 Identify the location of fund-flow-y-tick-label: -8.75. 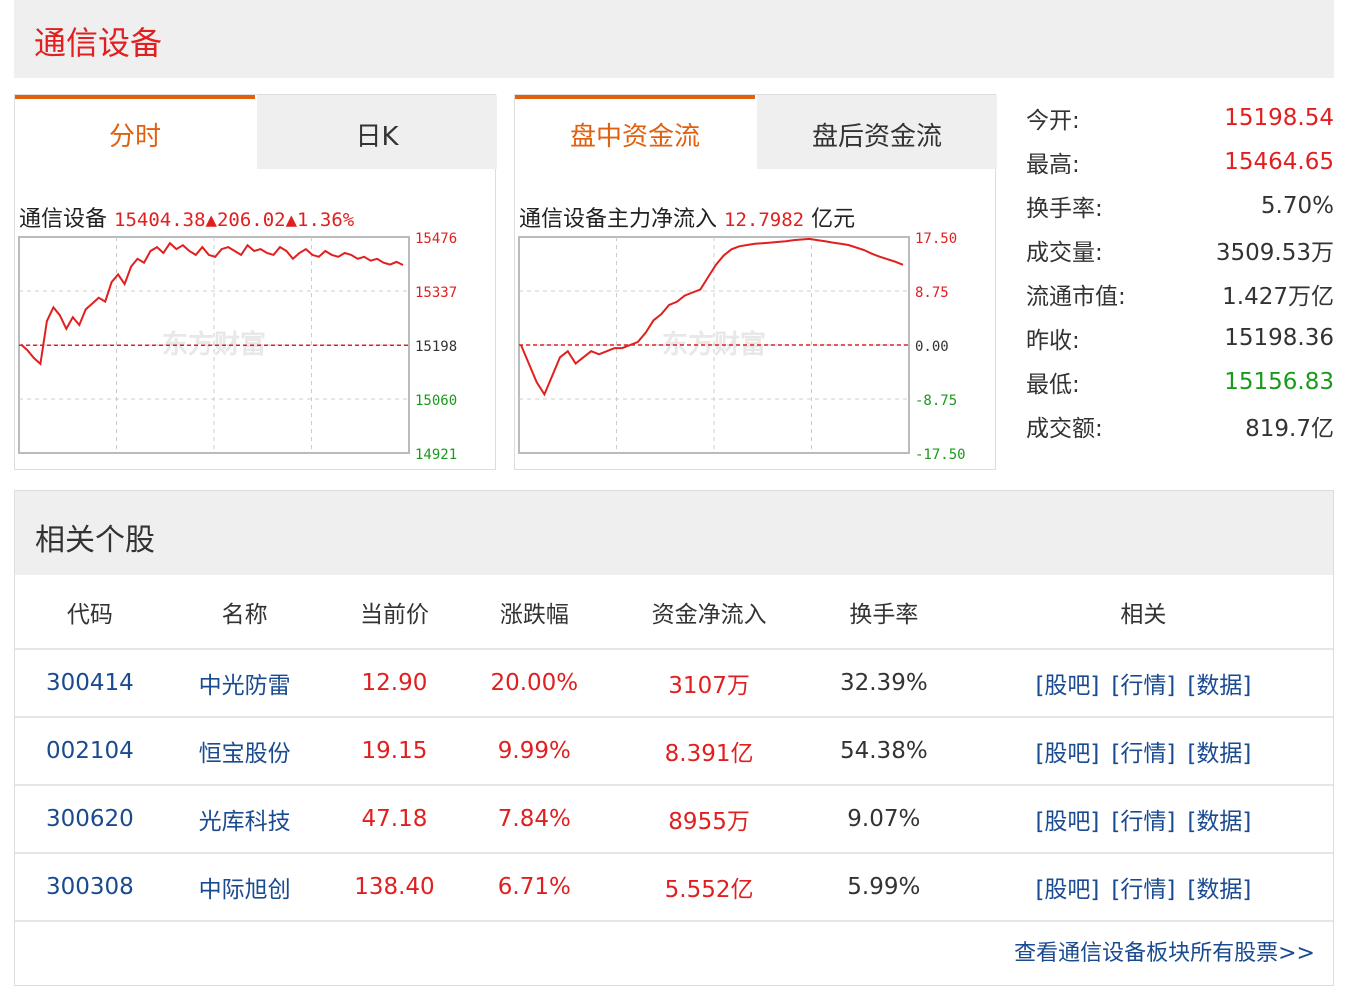
(936, 401).